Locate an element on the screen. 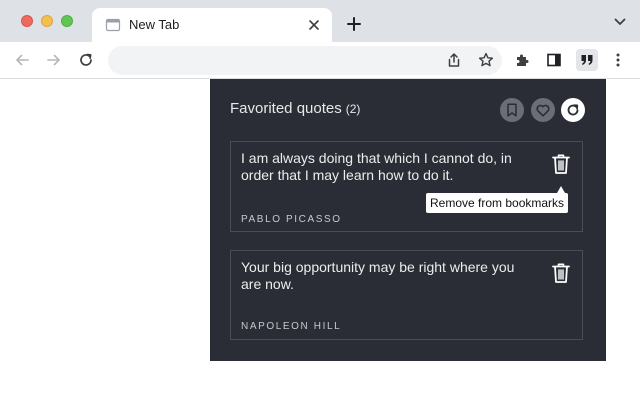 The height and width of the screenshot is (400, 640). chevron-down-icon is located at coordinates (620, 22).